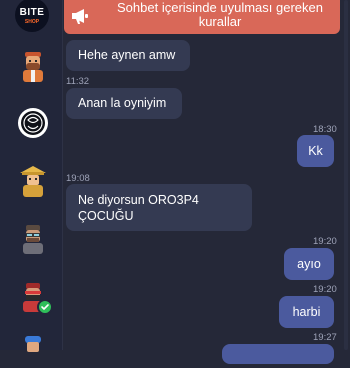  I want to click on message-bubble, so click(278, 354).